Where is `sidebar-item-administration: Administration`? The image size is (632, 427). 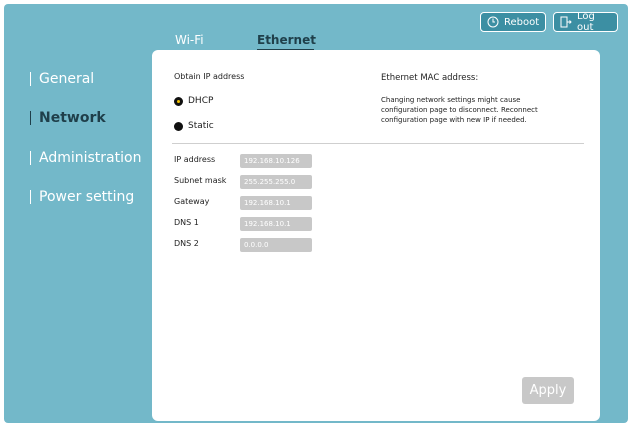 sidebar-item-administration: Administration is located at coordinates (85, 158).